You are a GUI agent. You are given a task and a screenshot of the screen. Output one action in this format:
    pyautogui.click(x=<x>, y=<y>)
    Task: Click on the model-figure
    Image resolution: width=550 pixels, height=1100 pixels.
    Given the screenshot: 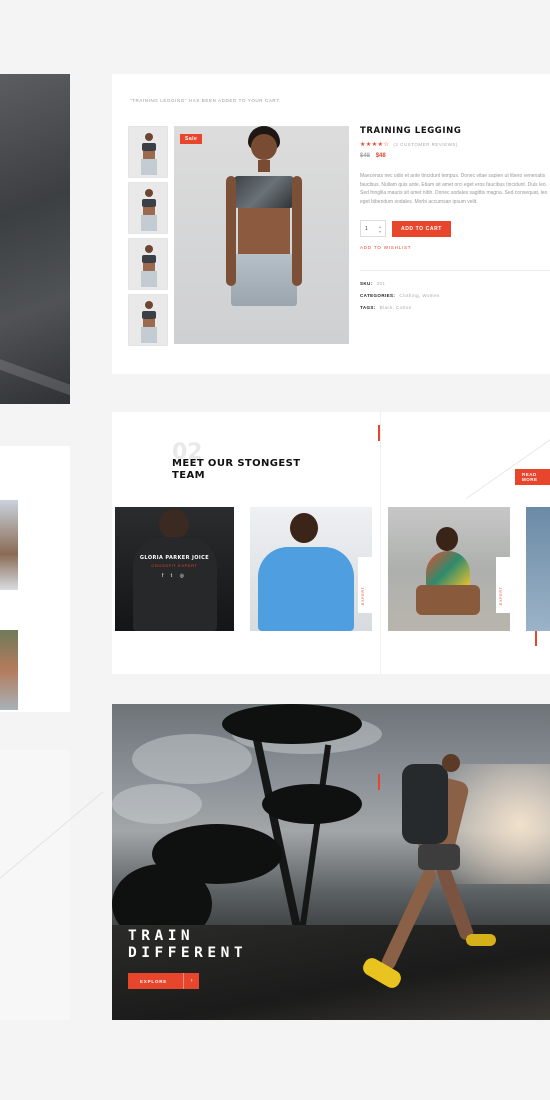 What is the action you would take?
    pyautogui.click(x=264, y=235)
    